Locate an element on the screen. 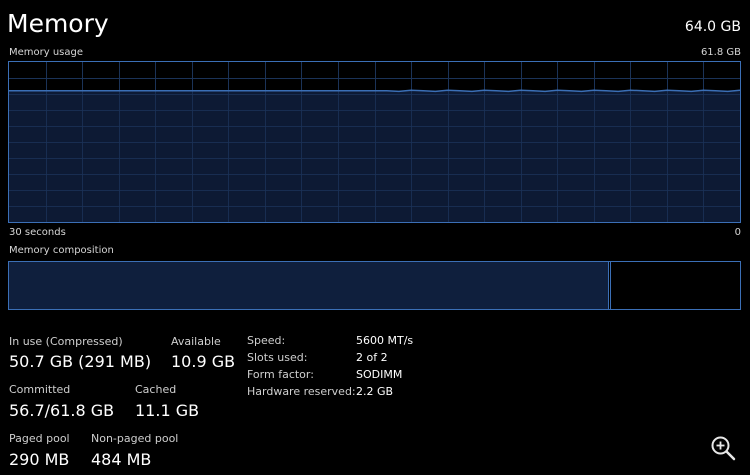 The image size is (750, 475). cached-value: 11.1 GB is located at coordinates (167, 410).